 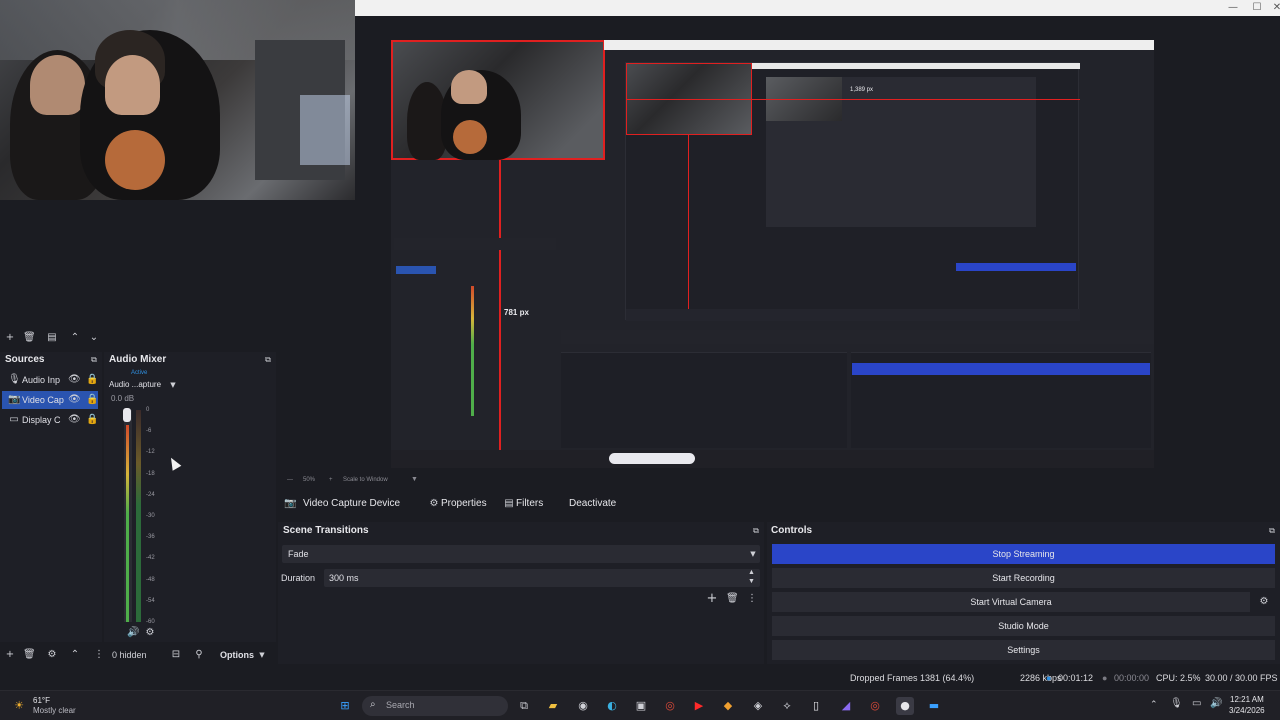 I want to click on sources-toolbar: + 🗑 ⚙ ⌃ ⋮ 0 hidden ⊟ ⚲ Options ▼, so click(x=139, y=655).